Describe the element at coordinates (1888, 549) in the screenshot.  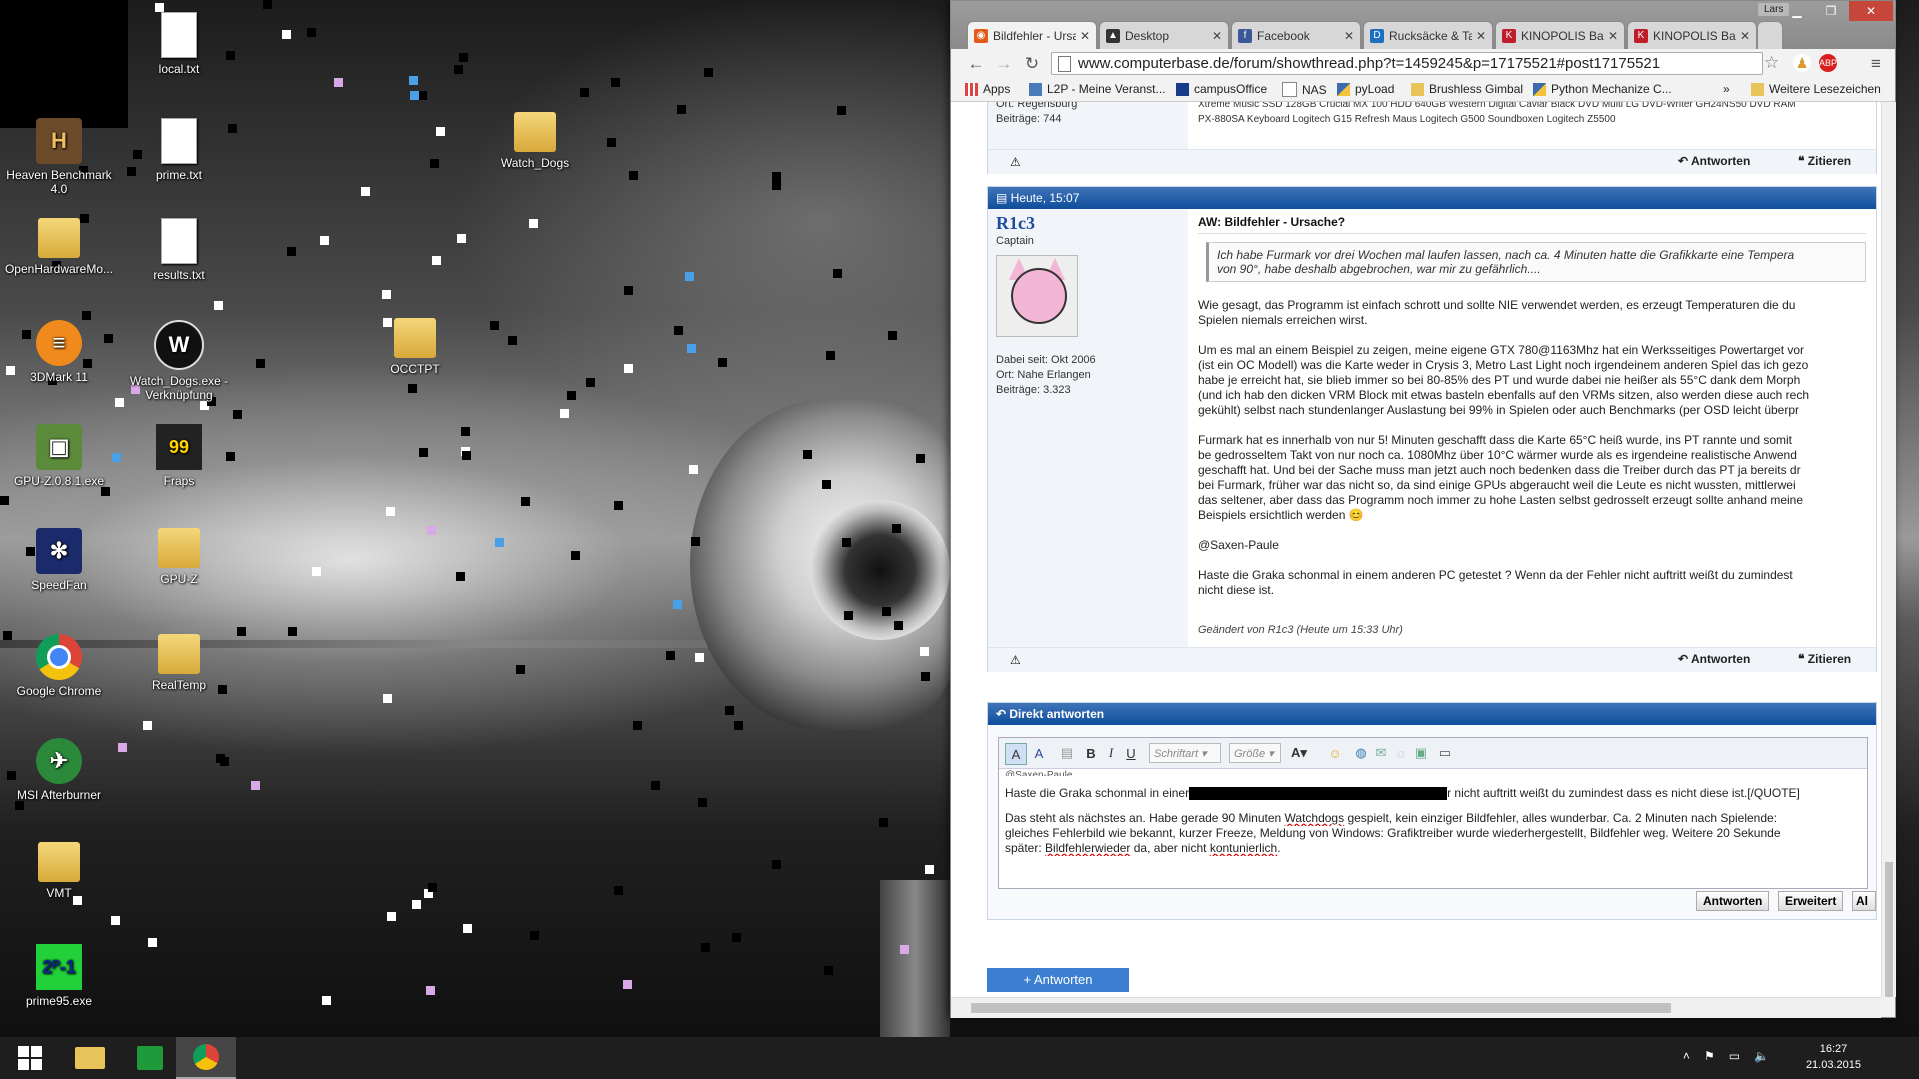
I see `vertical-scrollbar` at that location.